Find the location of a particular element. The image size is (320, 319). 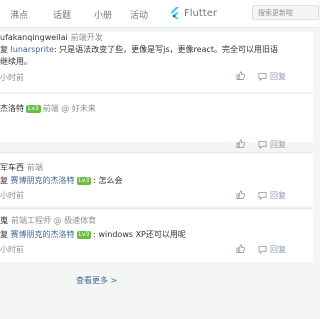

nav-item-topics: 话题 is located at coordinates (62, 14).